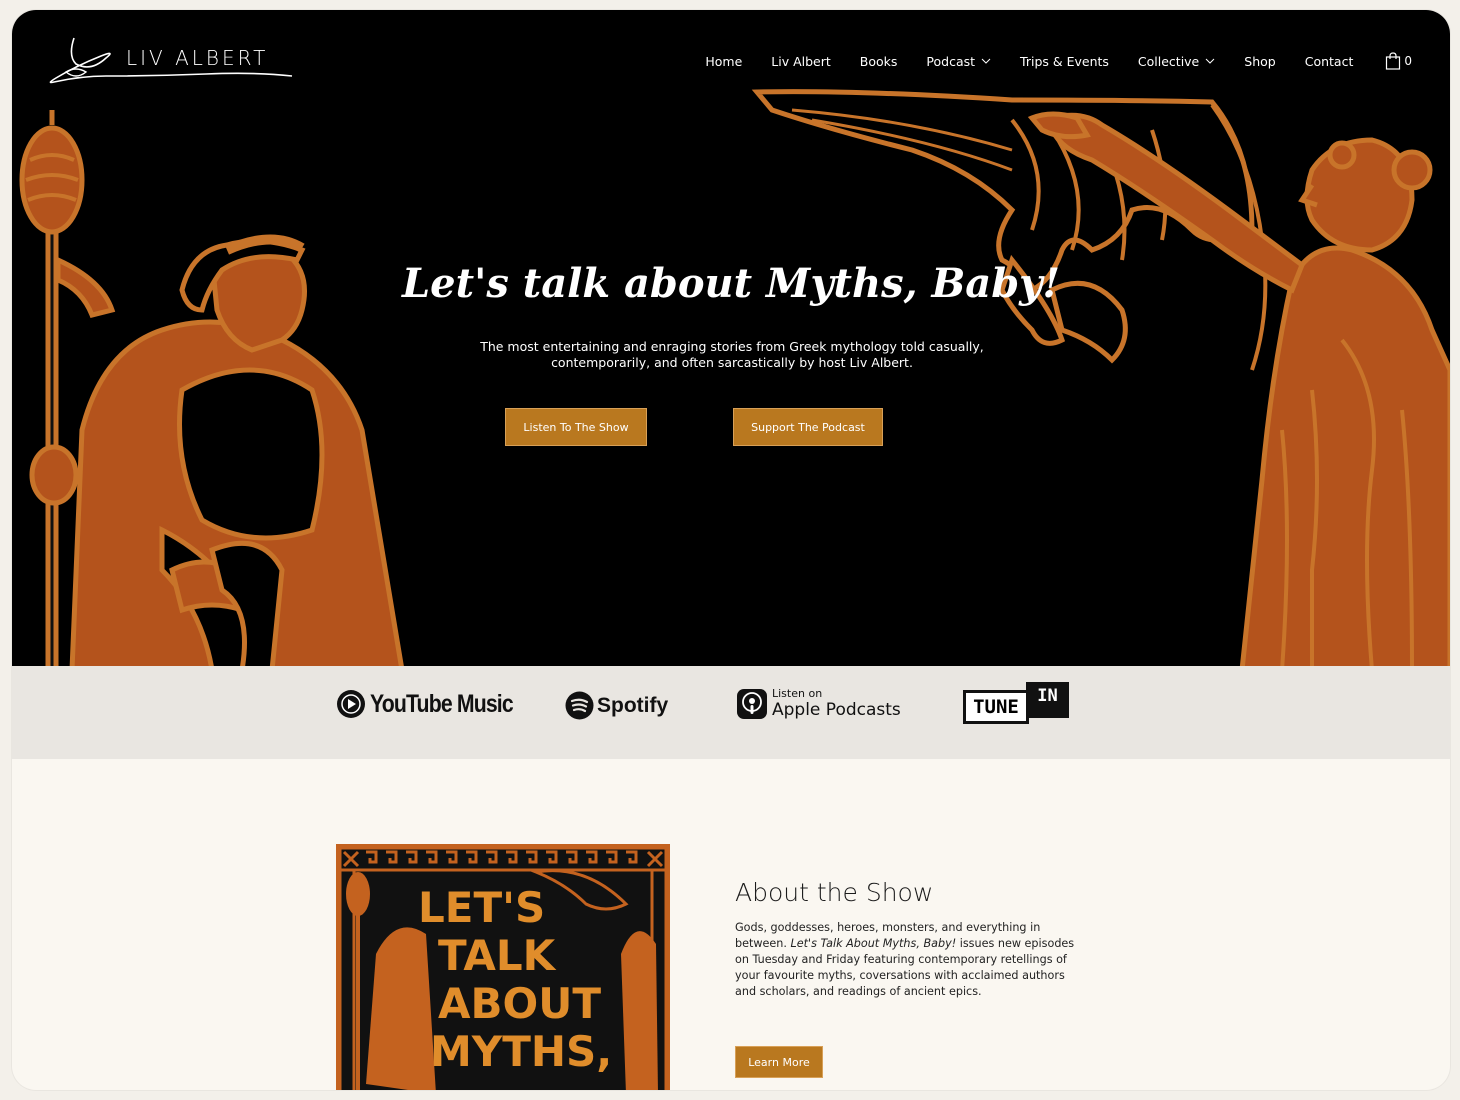  I want to click on podcast-cover-art: LET'S TALK ABOUT MYTHS,, so click(503, 967).